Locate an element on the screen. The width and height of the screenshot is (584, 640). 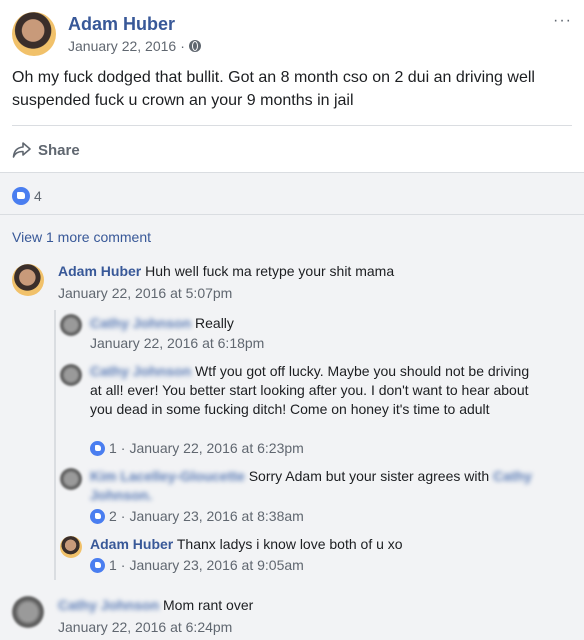
share-button: Share is located at coordinates (46, 150).